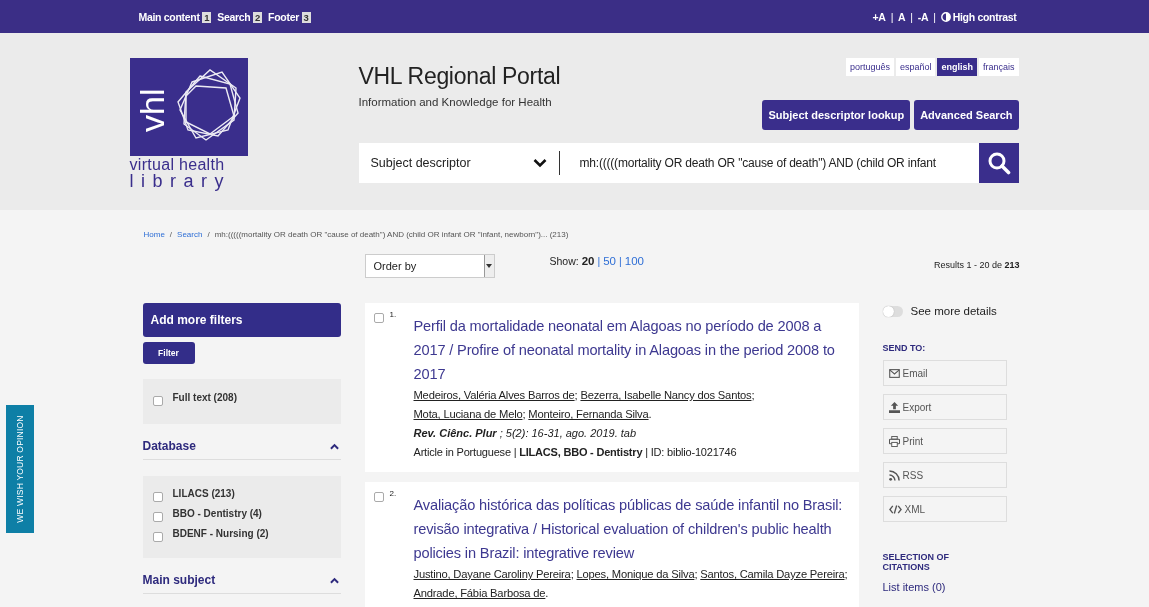 Image resolution: width=1149 pixels, height=607 pixels. I want to click on search-field: mh:(((((mortality OR death OR "cause of death") AND (child OR infant, so click(769, 163).